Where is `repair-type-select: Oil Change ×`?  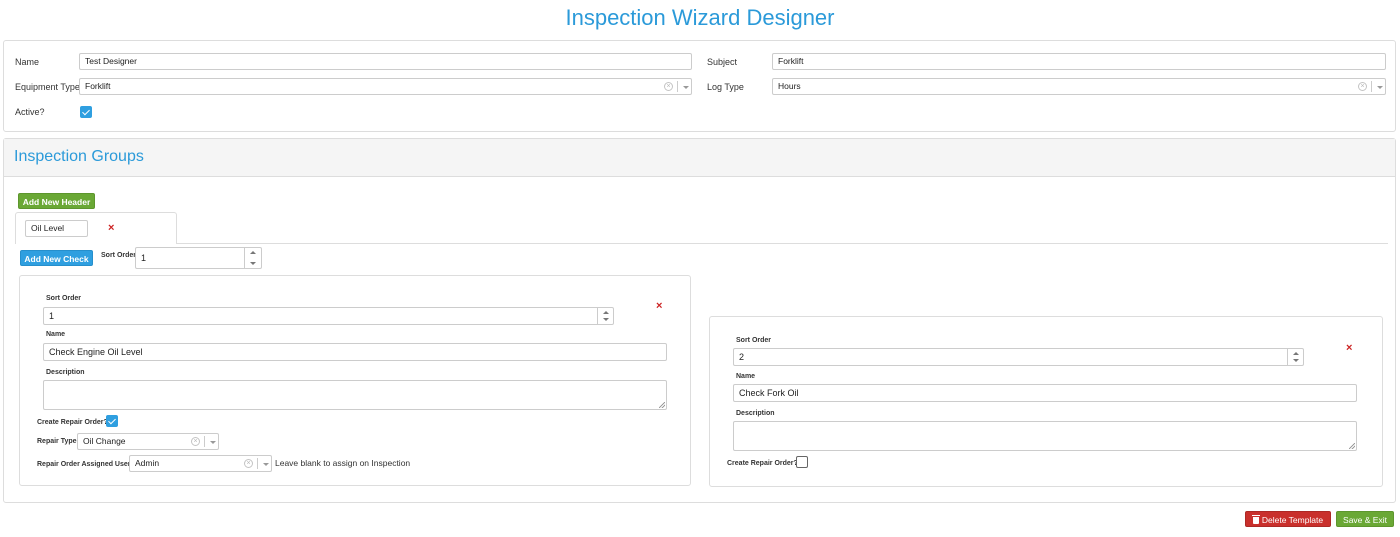 repair-type-select: Oil Change × is located at coordinates (148, 441).